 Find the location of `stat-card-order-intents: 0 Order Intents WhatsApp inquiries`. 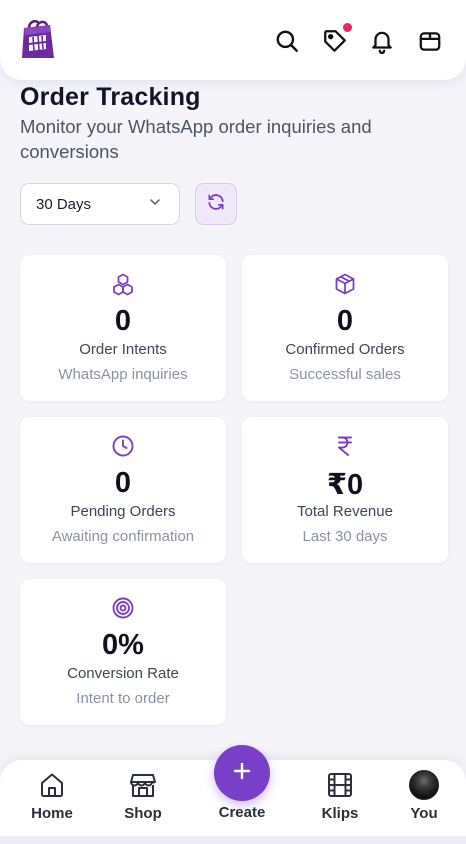

stat-card-order-intents: 0 Order Intents WhatsApp inquiries is located at coordinates (123, 328).